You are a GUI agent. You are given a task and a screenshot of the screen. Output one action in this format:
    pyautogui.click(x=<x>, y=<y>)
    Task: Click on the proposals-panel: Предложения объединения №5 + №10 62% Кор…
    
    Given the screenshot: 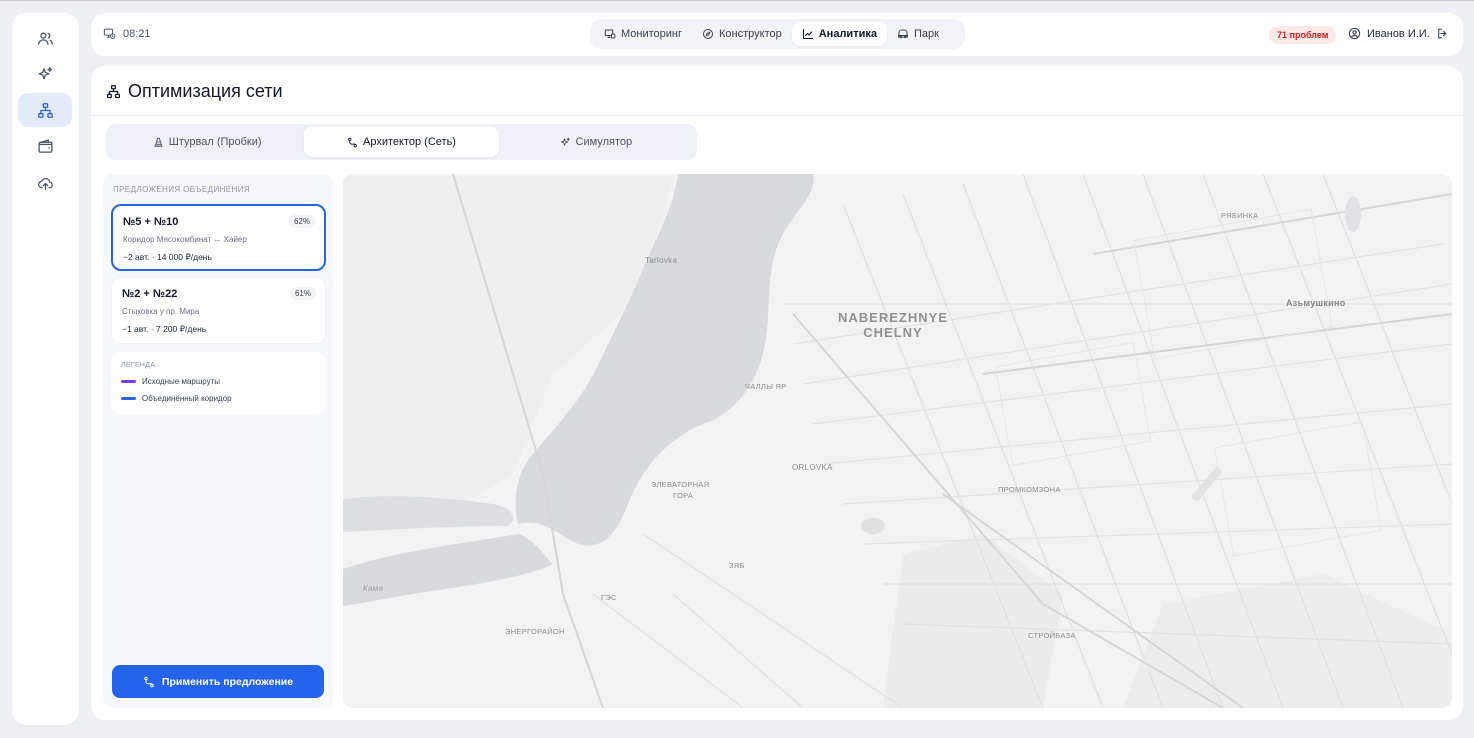 What is the action you would take?
    pyautogui.click(x=218, y=441)
    